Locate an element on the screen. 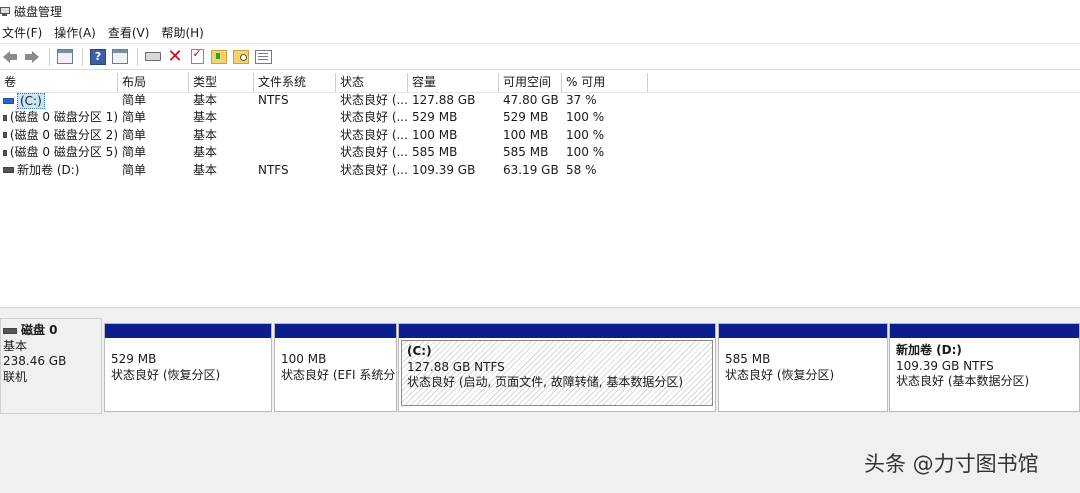 This screenshot has height=493, width=1080. connect-disk-icon is located at coordinates (153, 57).